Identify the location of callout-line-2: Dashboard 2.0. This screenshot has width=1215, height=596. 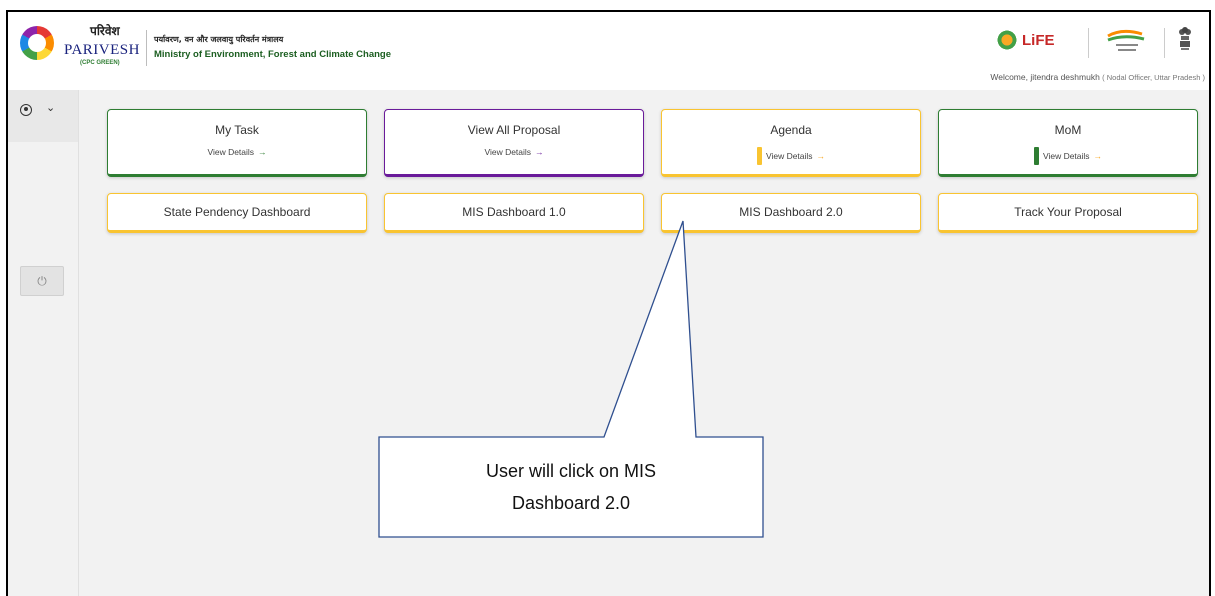
(571, 503).